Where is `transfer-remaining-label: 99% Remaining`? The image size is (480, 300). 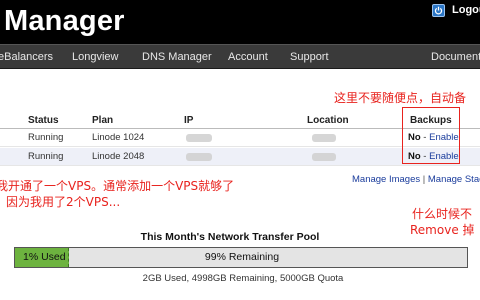
transfer-remaining-label: 99% Remaining is located at coordinates (242, 257).